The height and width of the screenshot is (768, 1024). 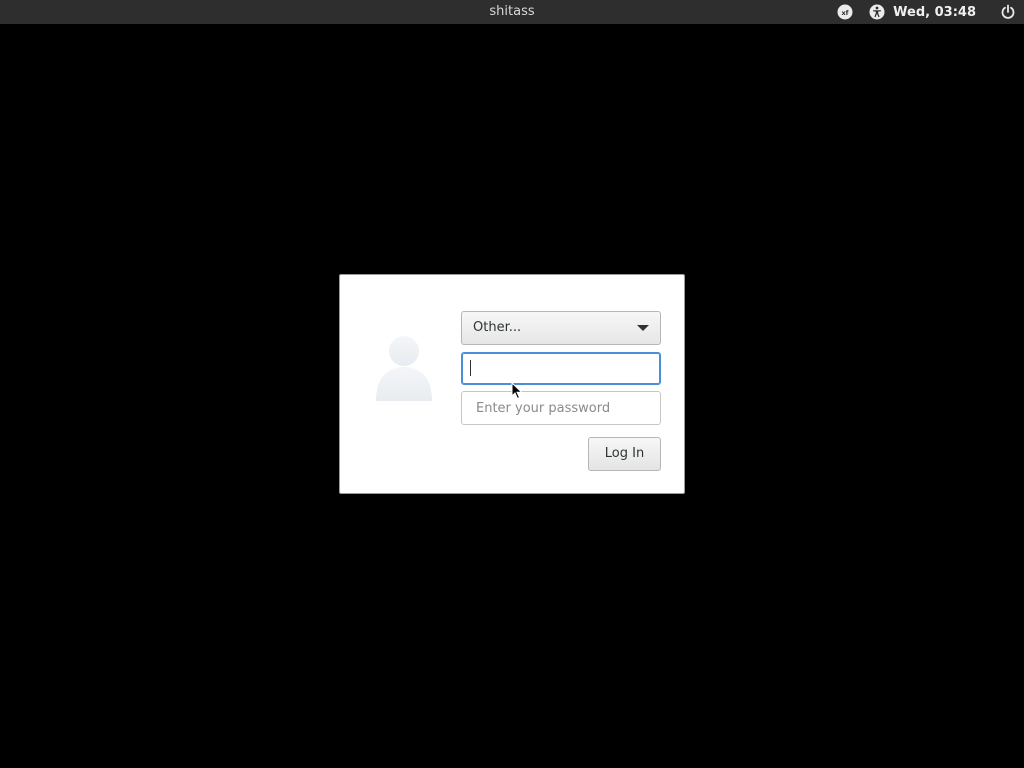 What do you see at coordinates (470, 368) in the screenshot?
I see `text-caret` at bounding box center [470, 368].